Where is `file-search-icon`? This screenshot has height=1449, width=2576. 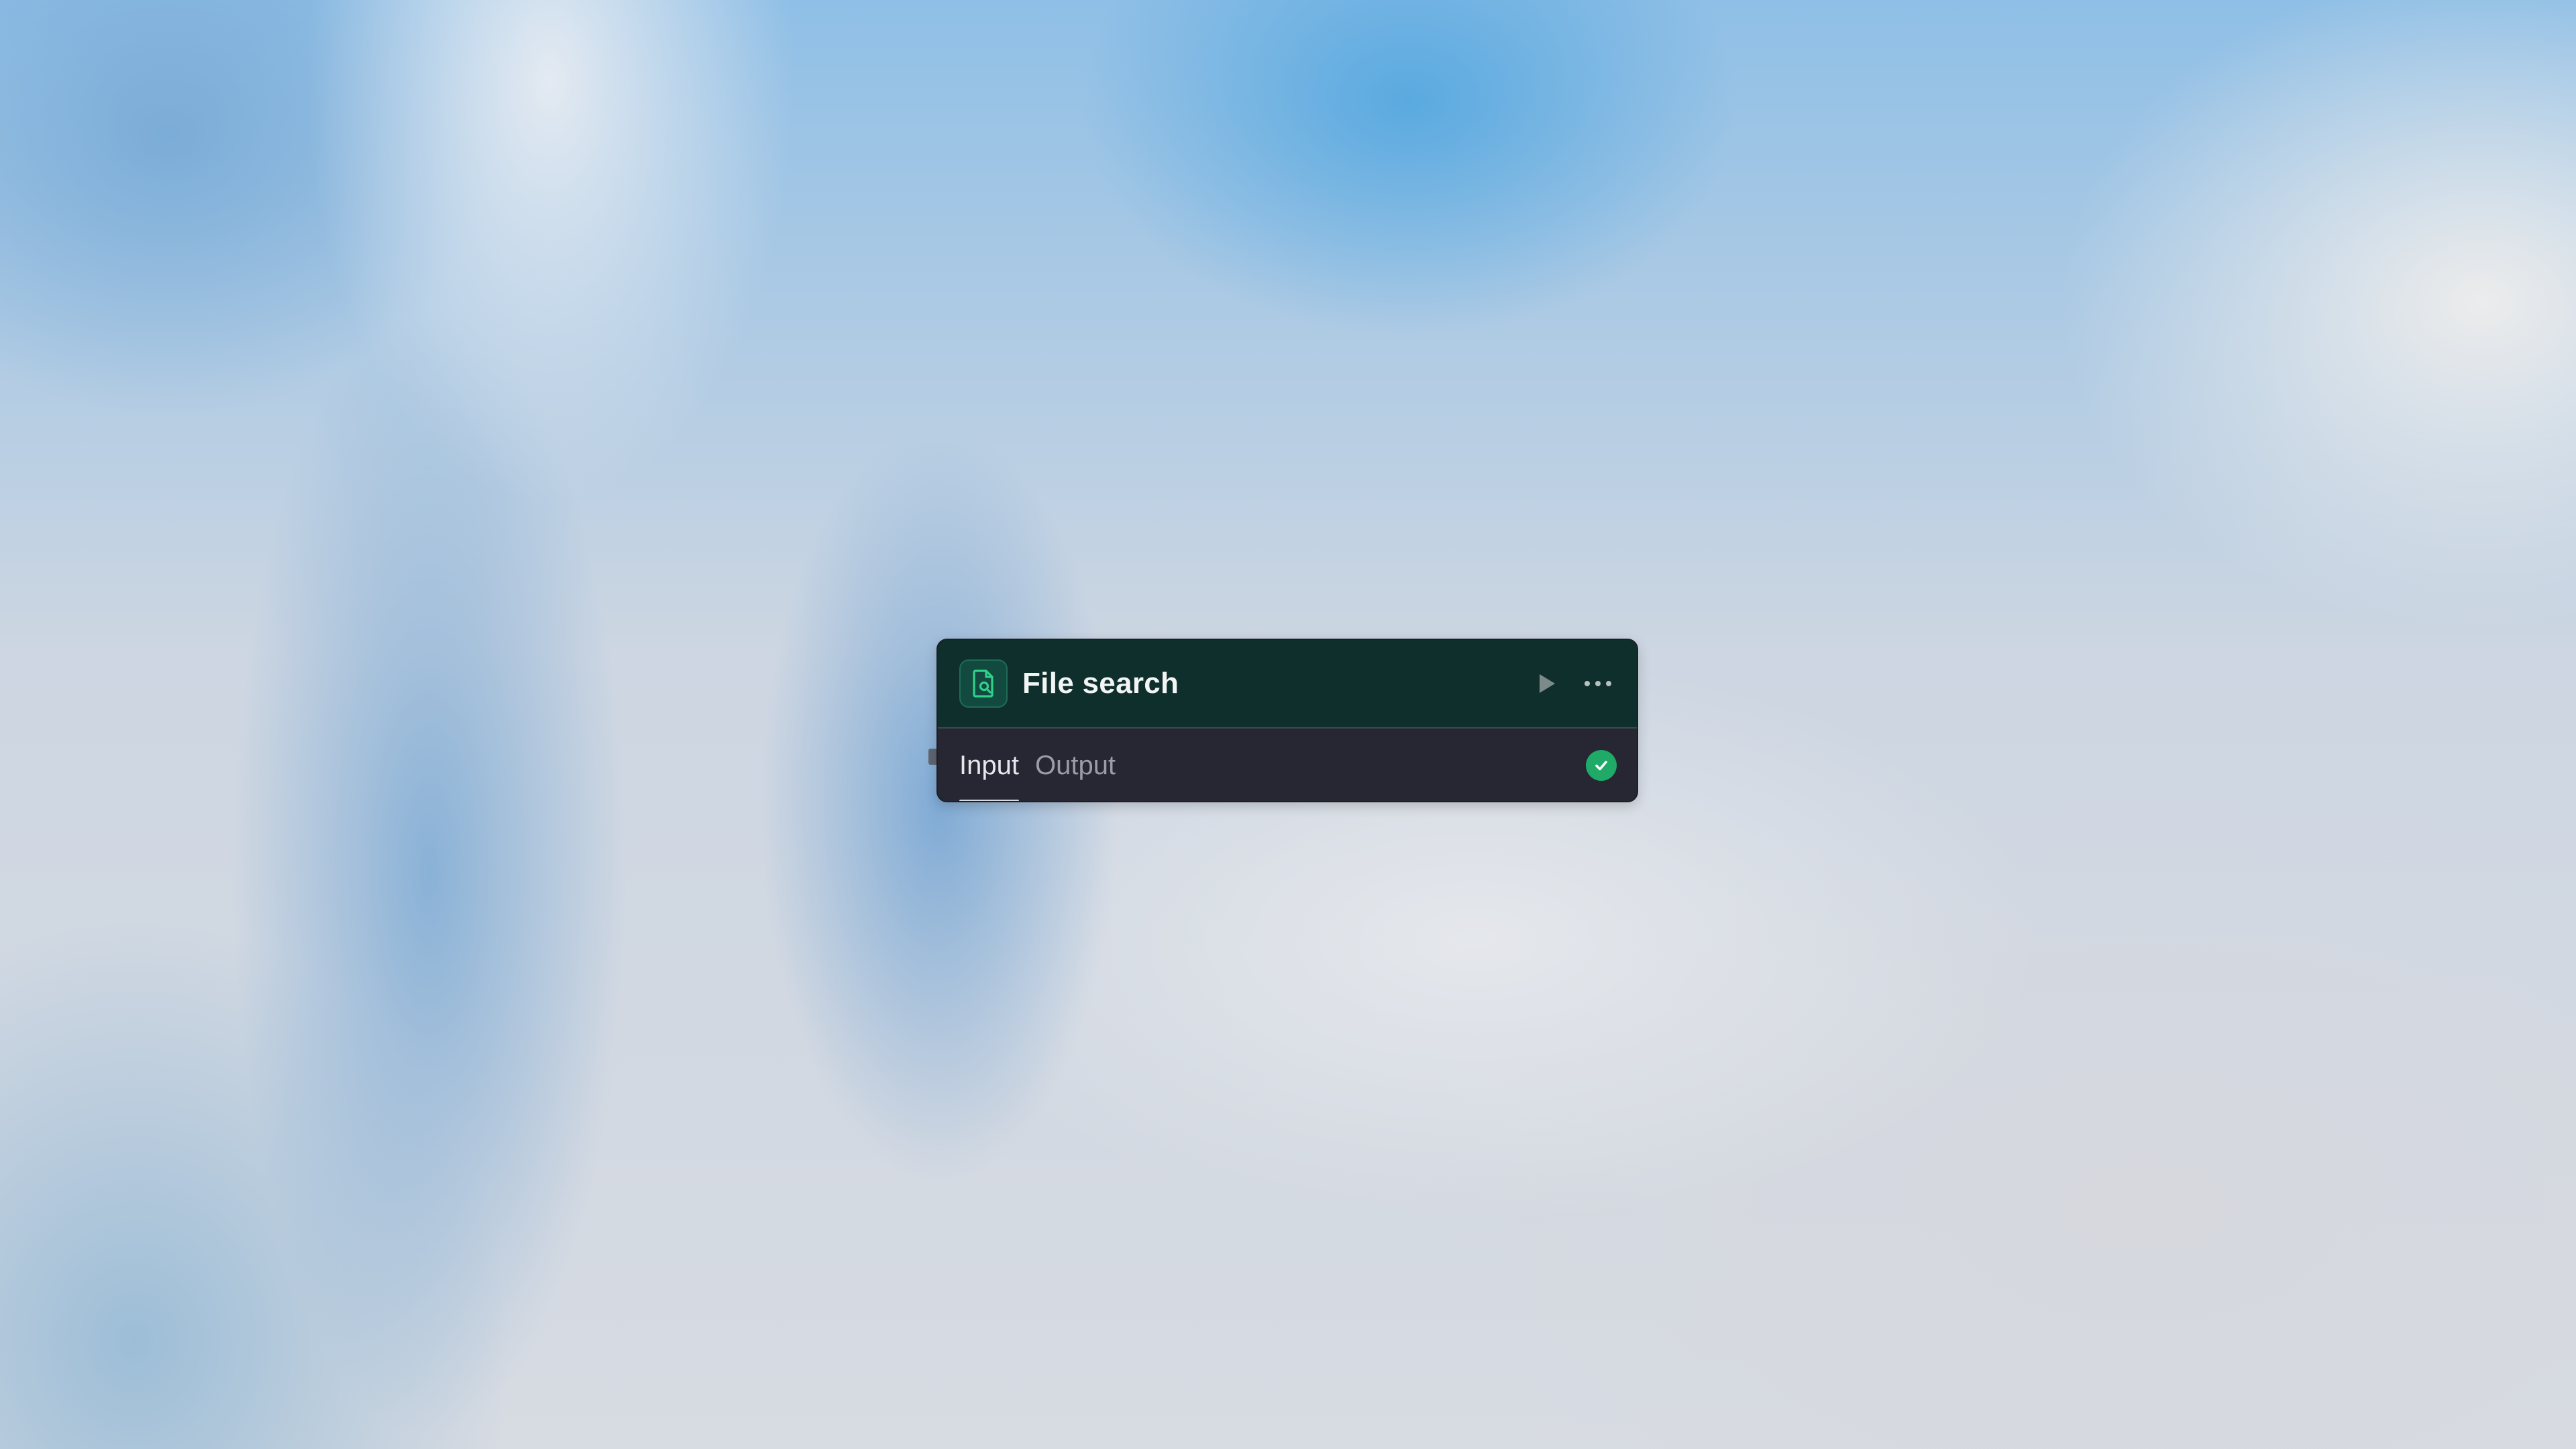
file-search-icon is located at coordinates (983, 683).